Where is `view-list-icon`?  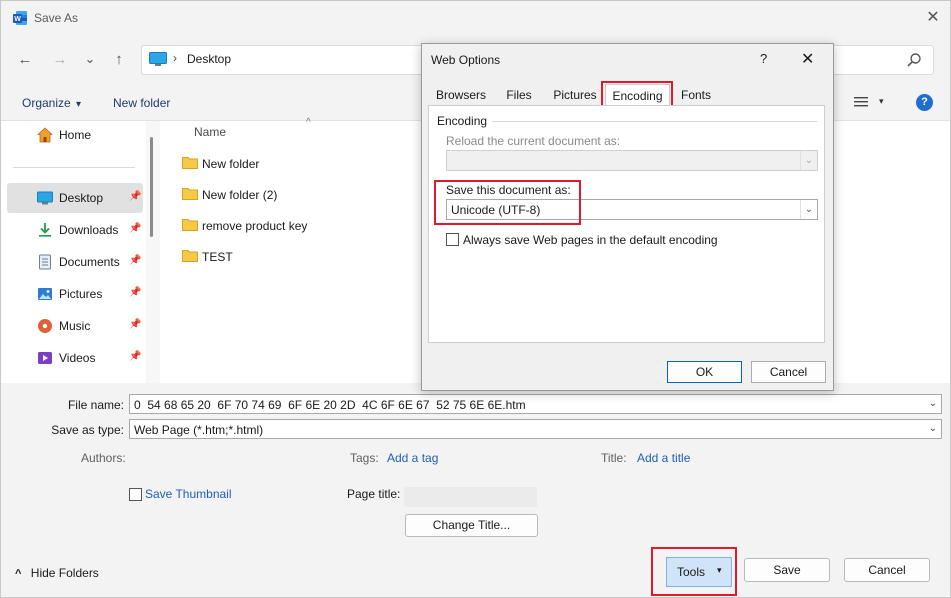 view-list-icon is located at coordinates (861, 102).